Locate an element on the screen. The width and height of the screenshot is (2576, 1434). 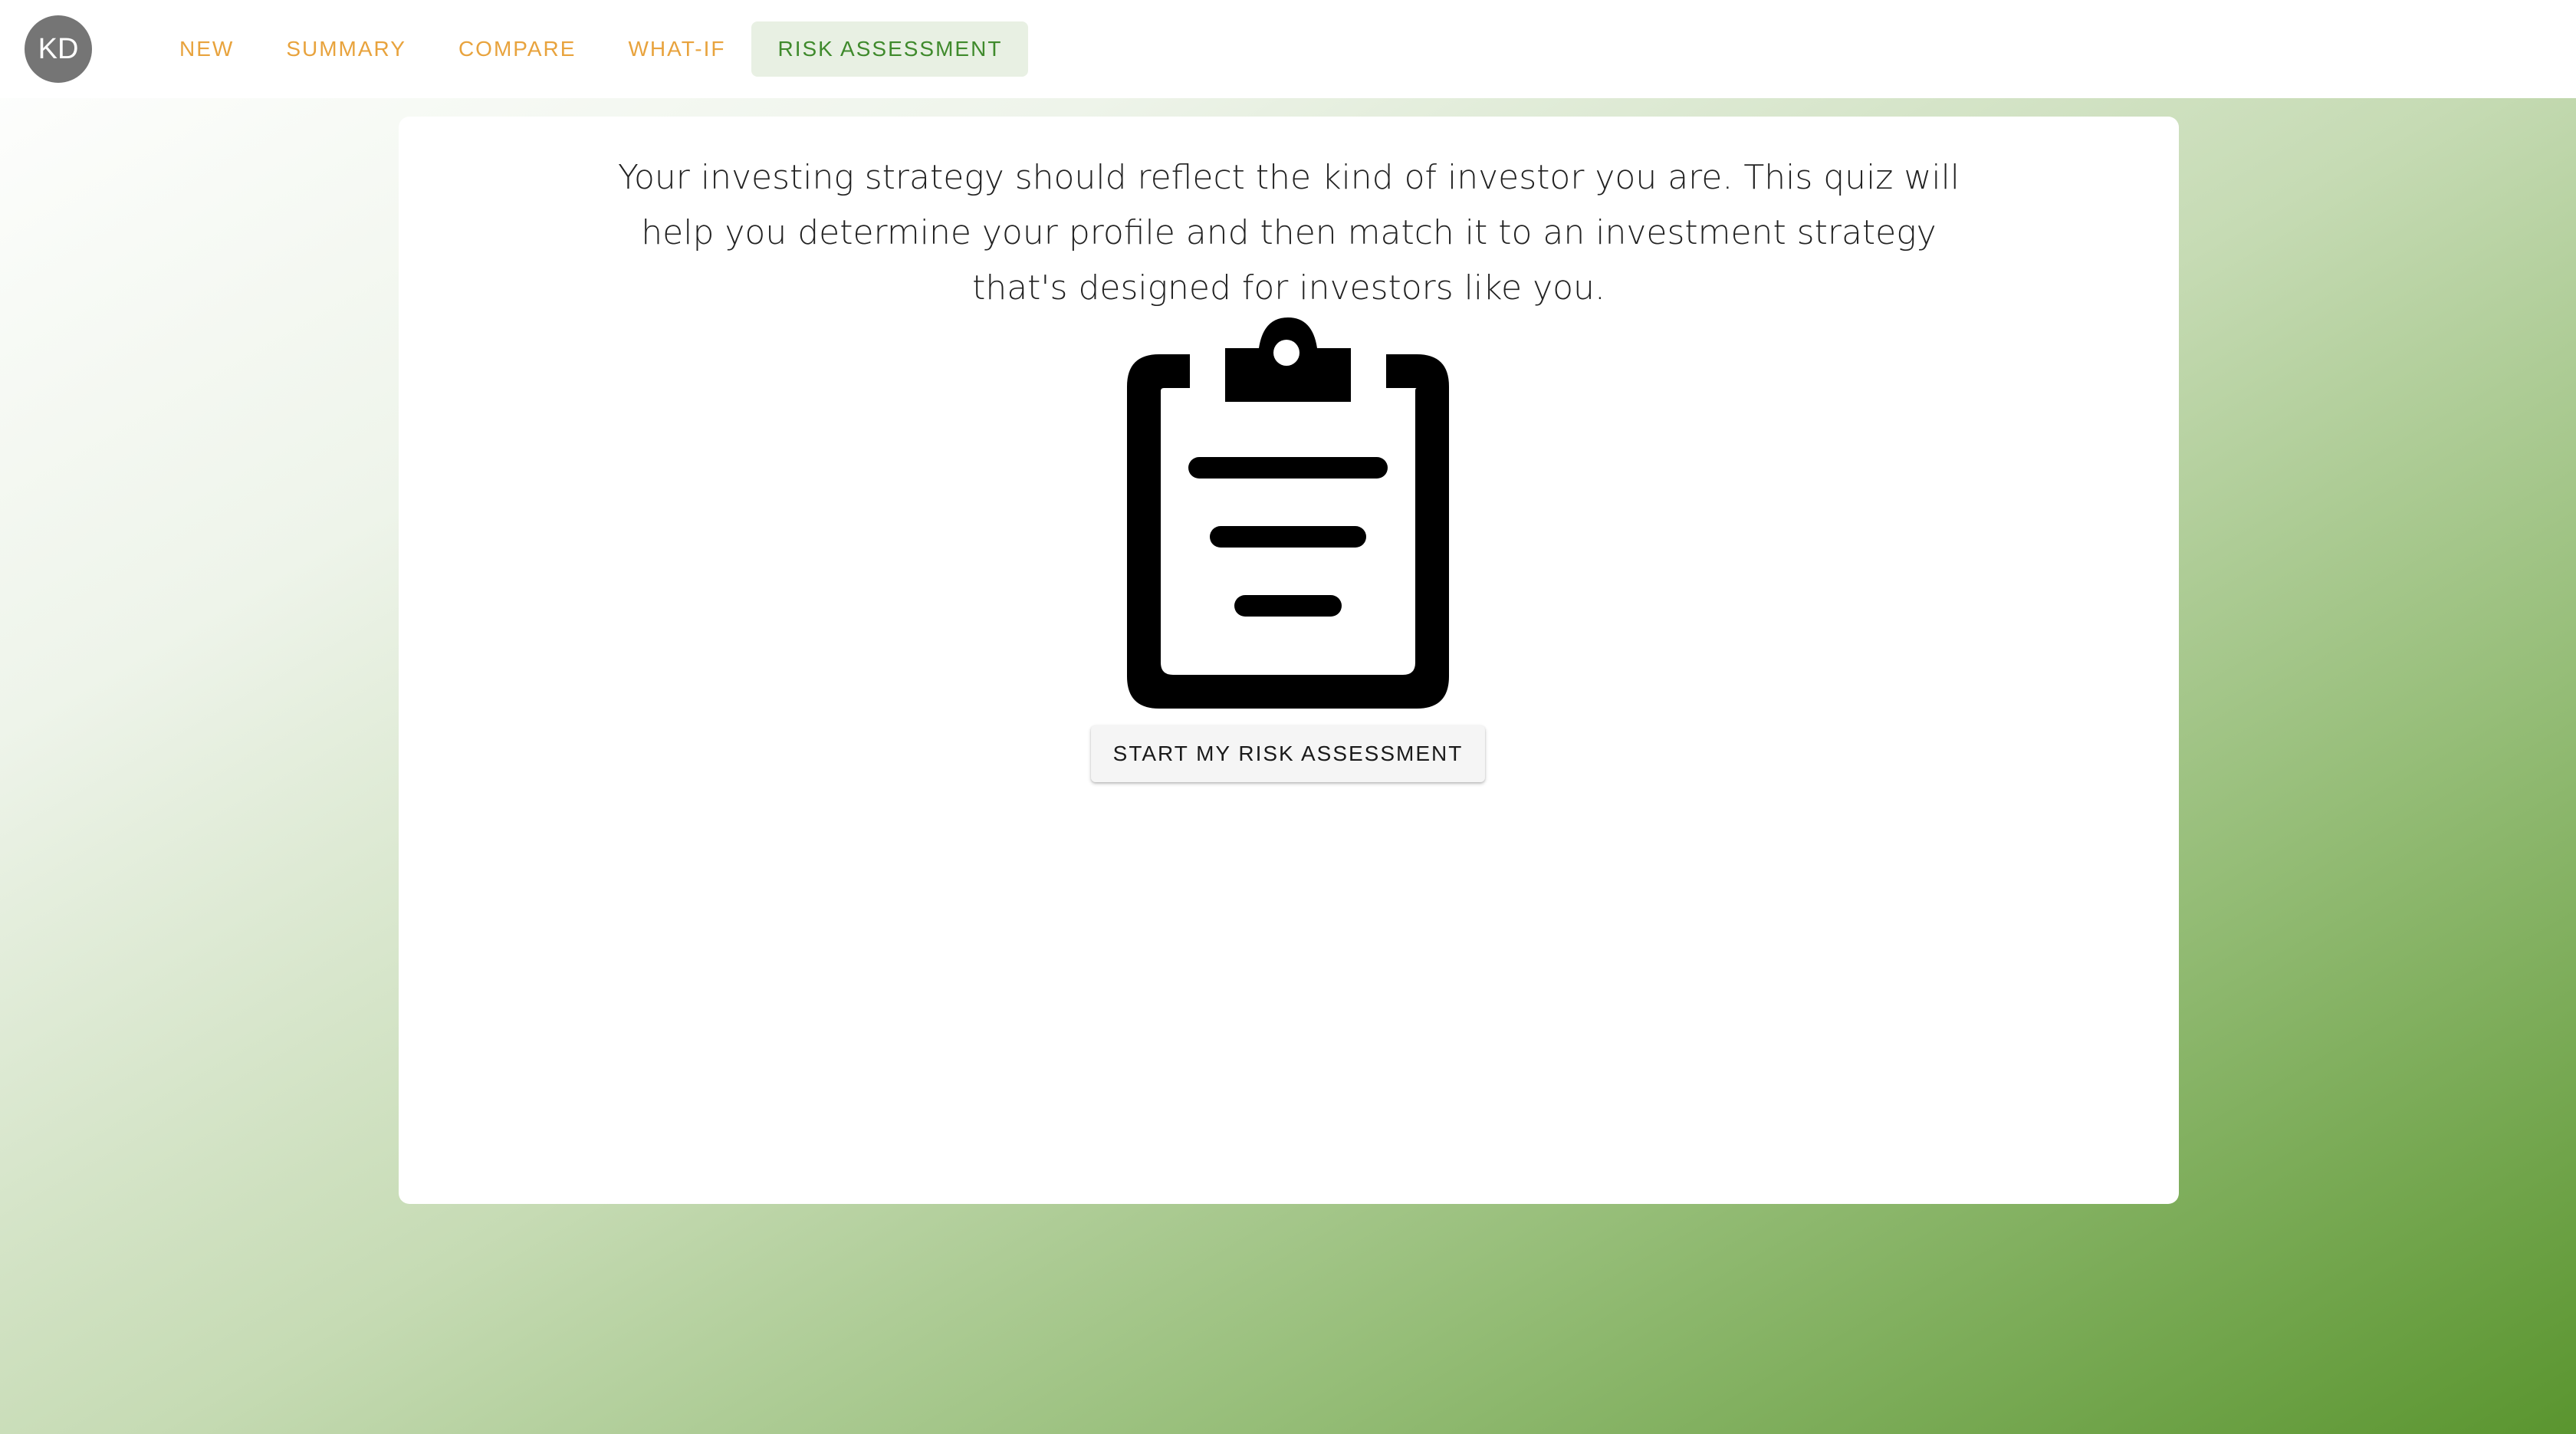
clipboard-icon is located at coordinates (1288, 513).